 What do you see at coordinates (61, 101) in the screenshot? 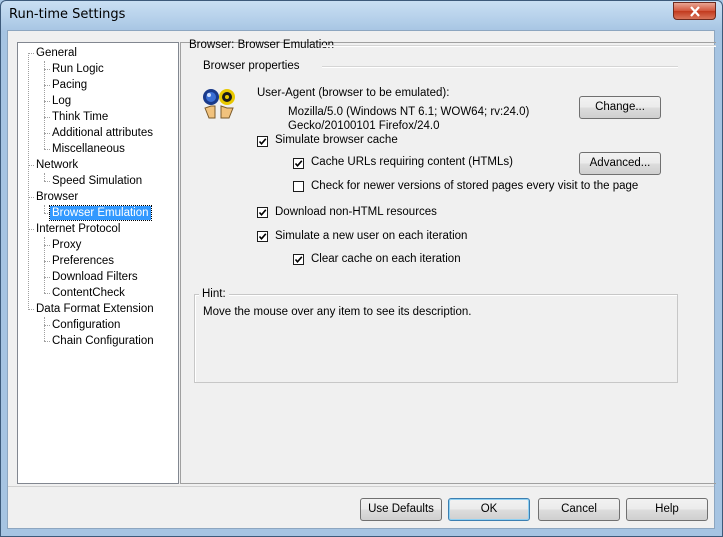
I see `tree-item-log: Log` at bounding box center [61, 101].